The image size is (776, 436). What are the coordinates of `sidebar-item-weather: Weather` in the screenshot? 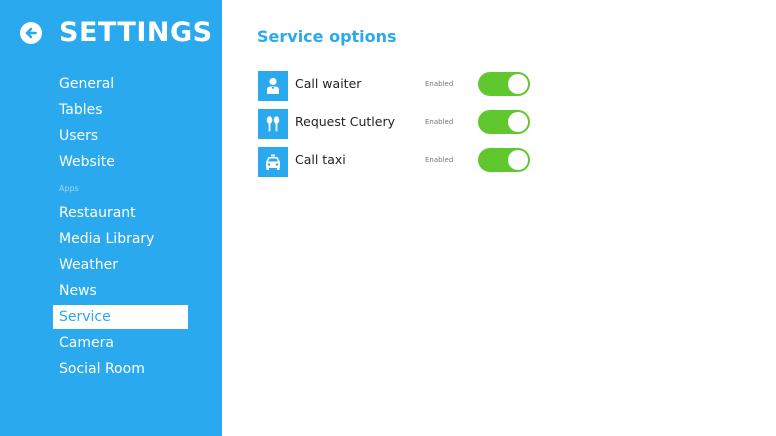 It's located at (120, 265).